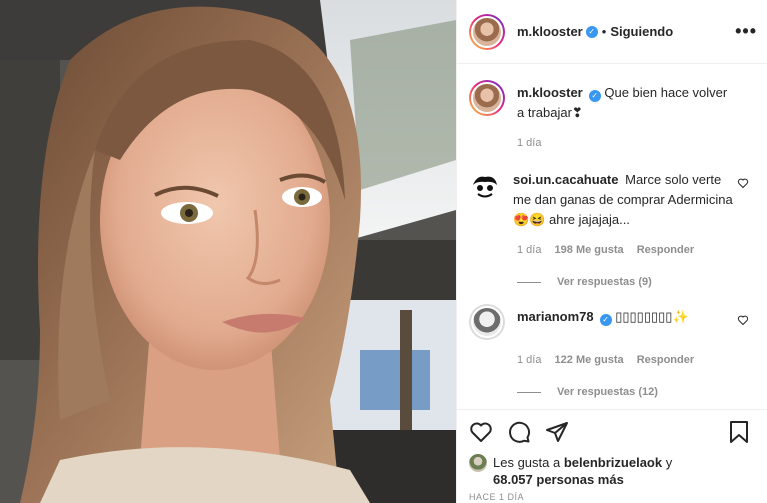 The image size is (767, 503). Describe the element at coordinates (636, 143) in the screenshot. I see `caption-meta: 1 día` at that location.